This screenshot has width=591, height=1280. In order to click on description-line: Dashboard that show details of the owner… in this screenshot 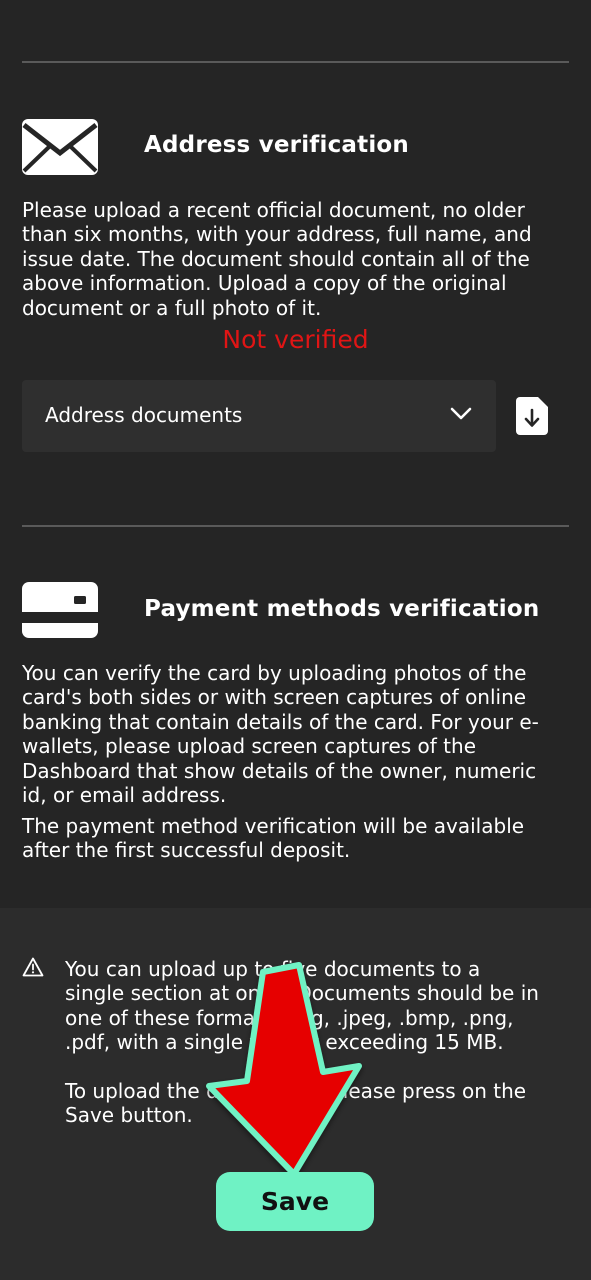, I will do `click(279, 770)`.